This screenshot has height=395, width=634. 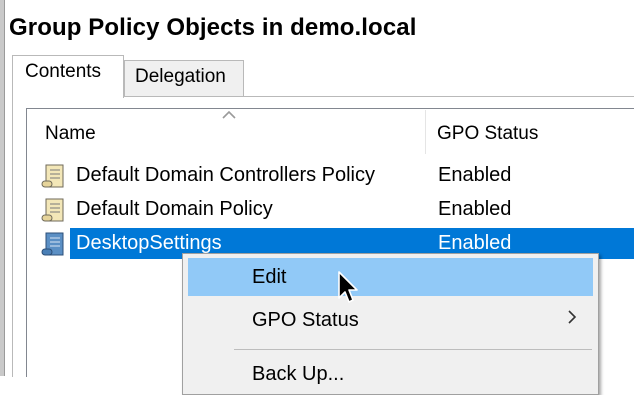 I want to click on window-frame-border, so click(x=4, y=188).